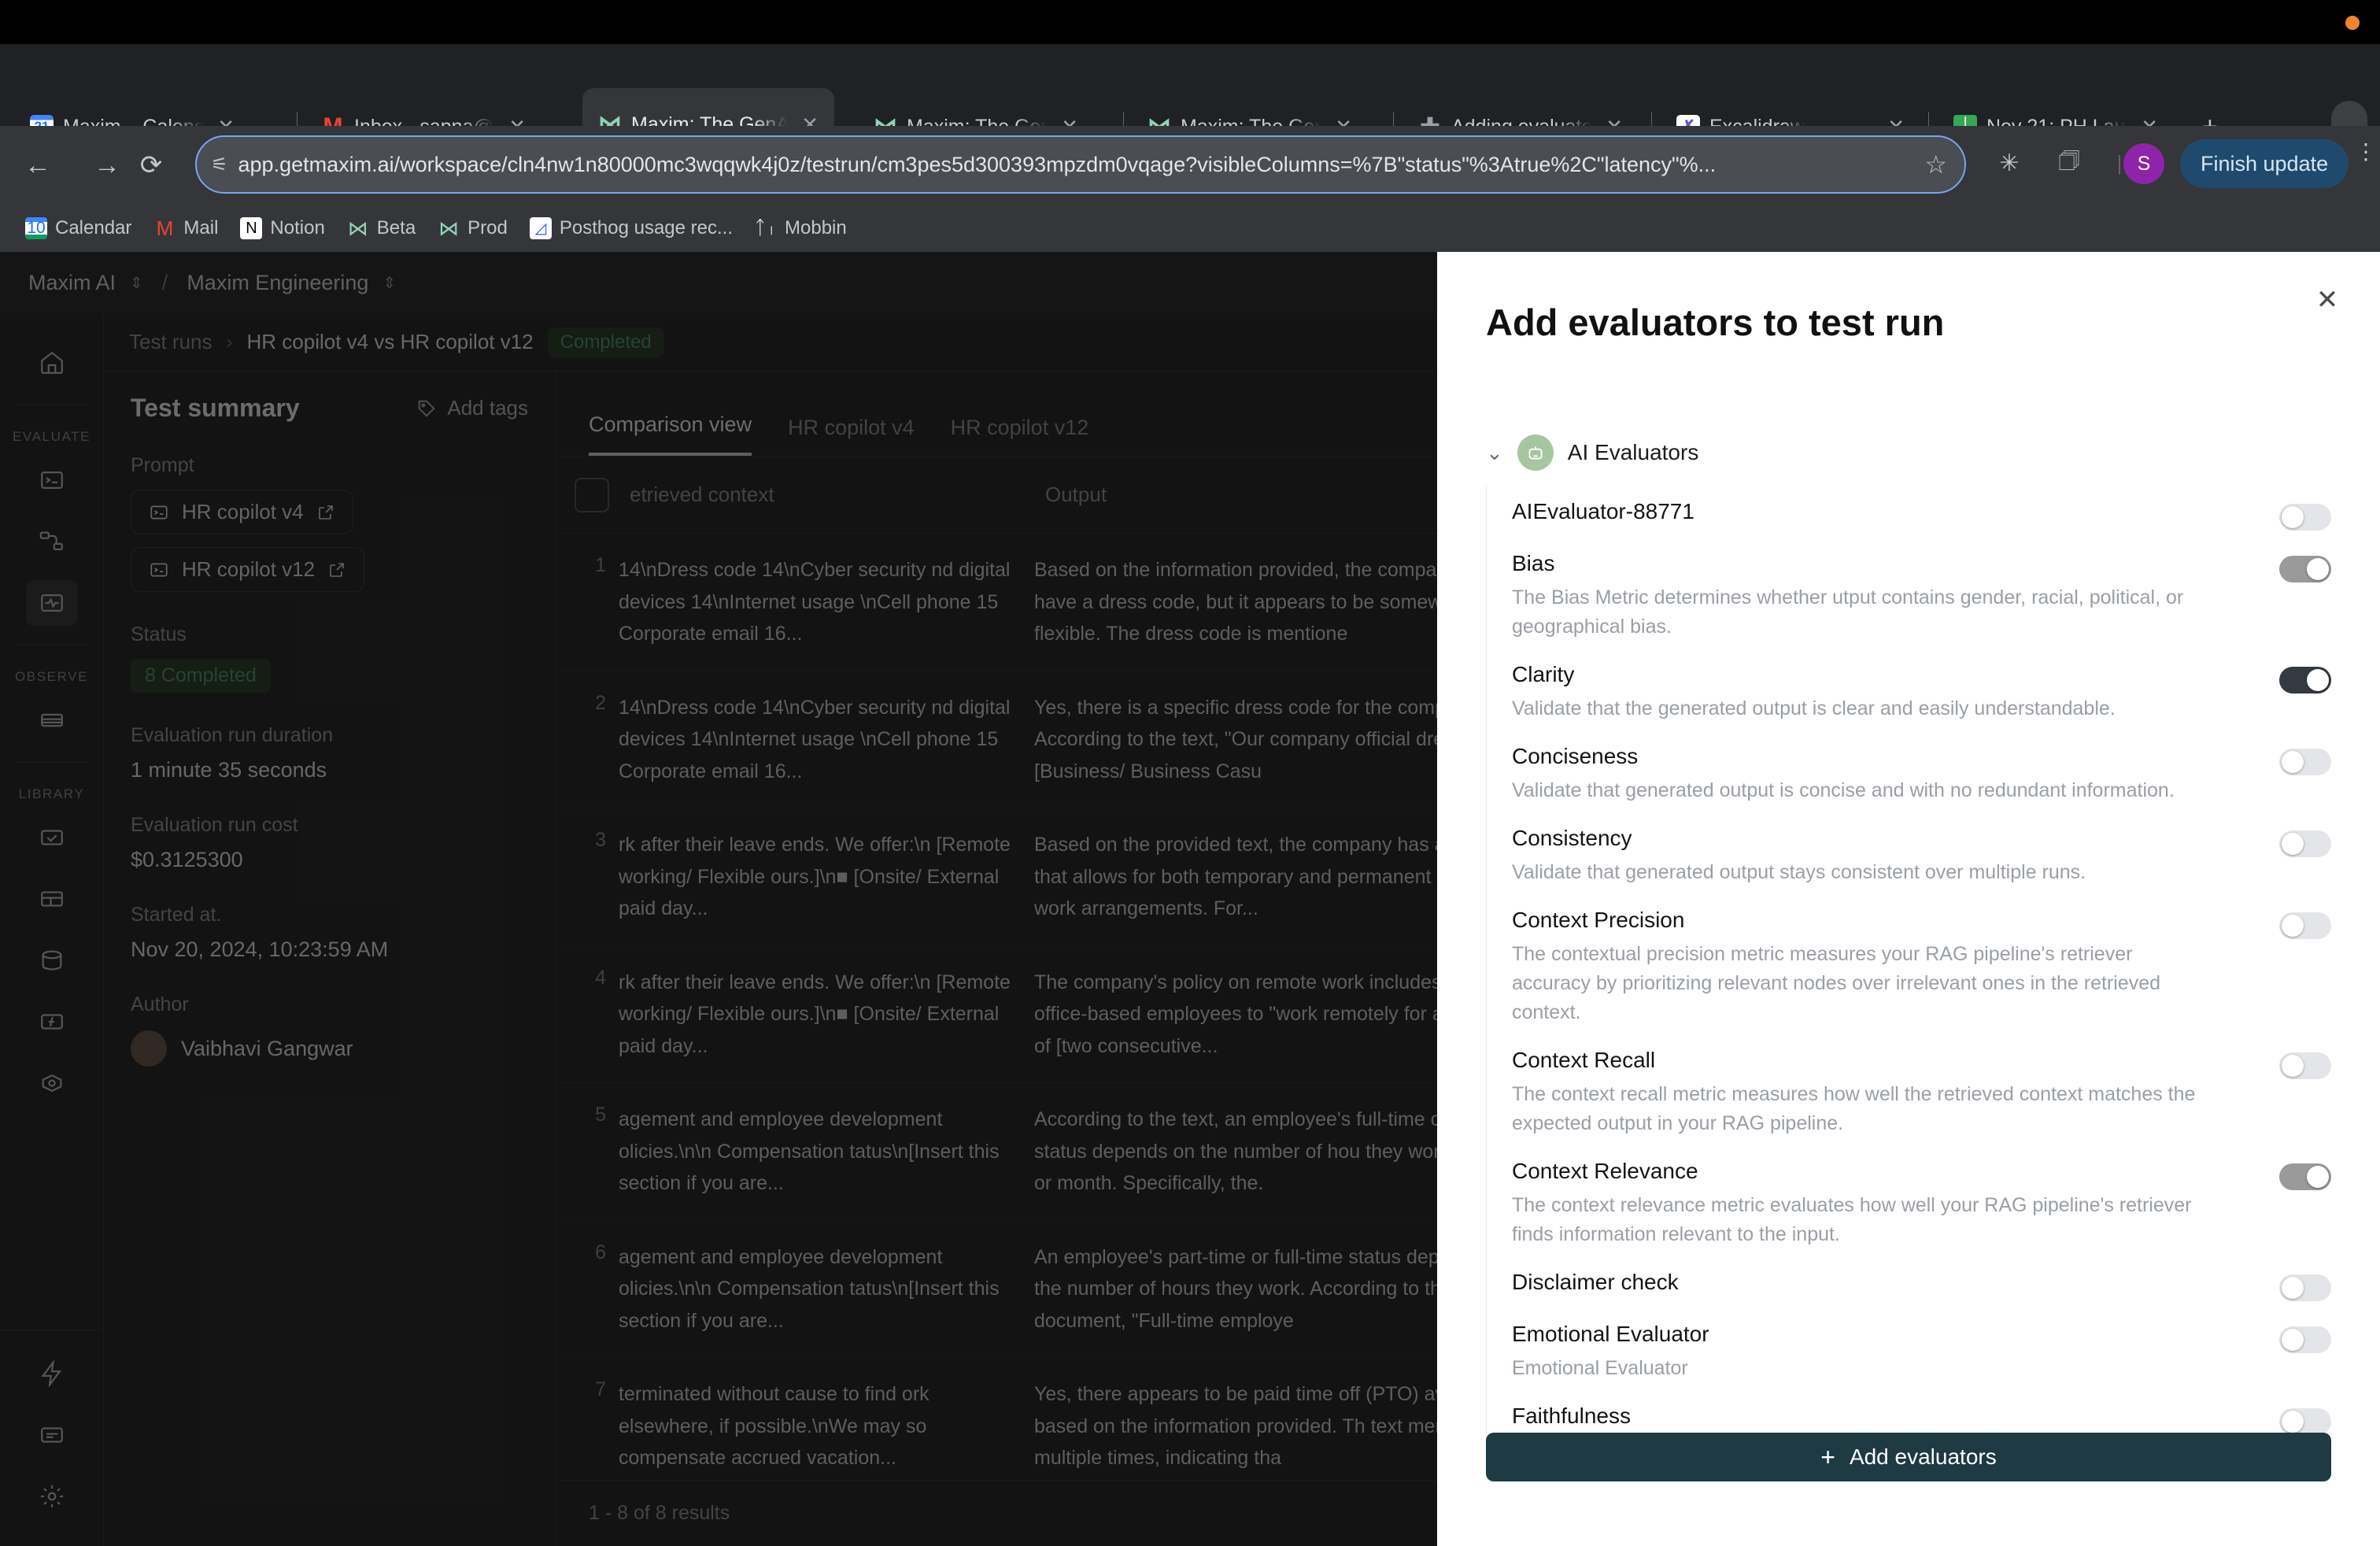  What do you see at coordinates (1020, 436) in the screenshot?
I see `tab-hr-copilot-v12: HR copilot v12` at bounding box center [1020, 436].